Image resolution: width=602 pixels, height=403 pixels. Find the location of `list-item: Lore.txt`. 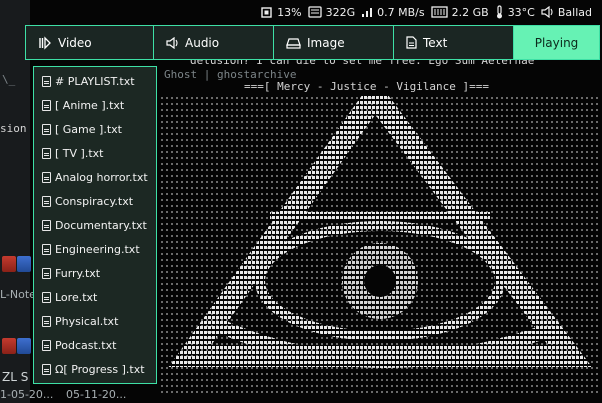

list-item: Lore.txt is located at coordinates (95, 297).